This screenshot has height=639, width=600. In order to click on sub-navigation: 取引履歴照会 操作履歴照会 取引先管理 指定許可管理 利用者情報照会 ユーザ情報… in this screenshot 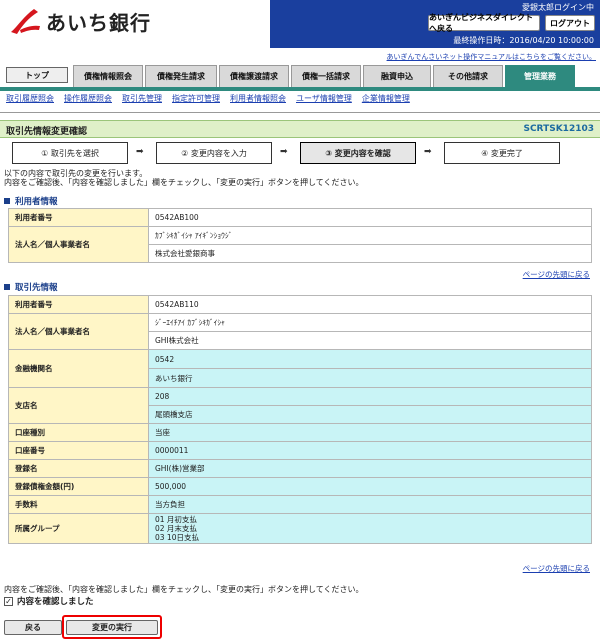, I will do `click(300, 100)`.